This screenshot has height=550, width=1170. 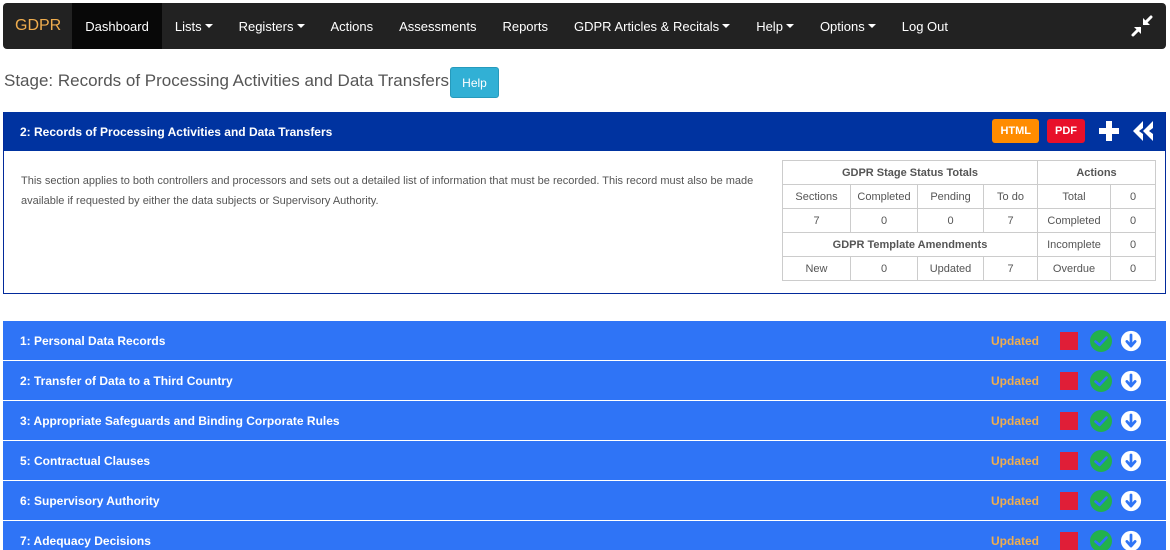 I want to click on double-chevron-left-icon, so click(x=1143, y=131).